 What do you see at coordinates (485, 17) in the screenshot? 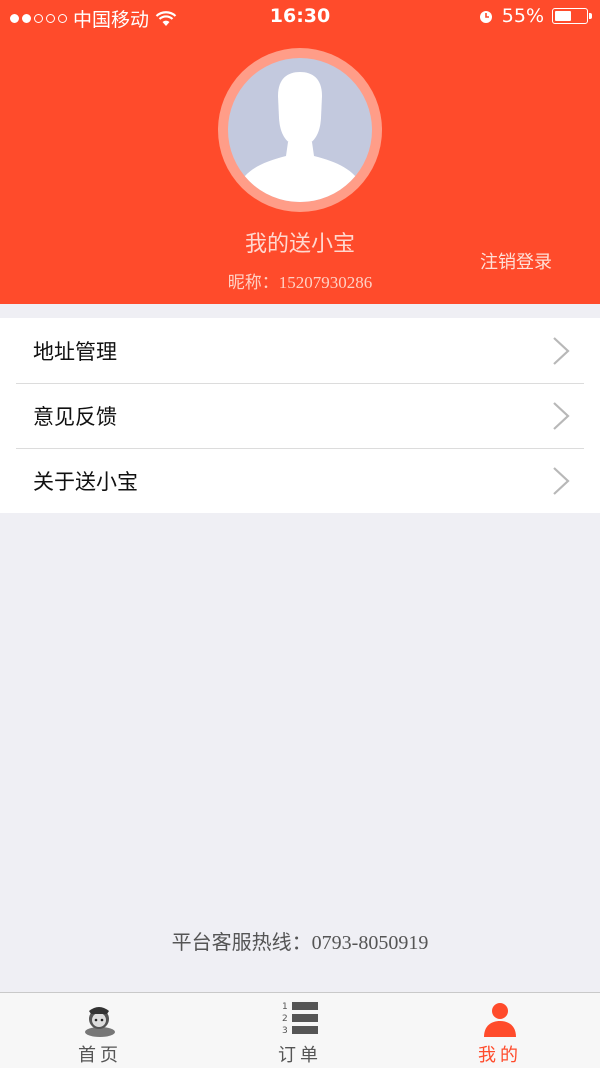
I see `alarm-icon` at bounding box center [485, 17].